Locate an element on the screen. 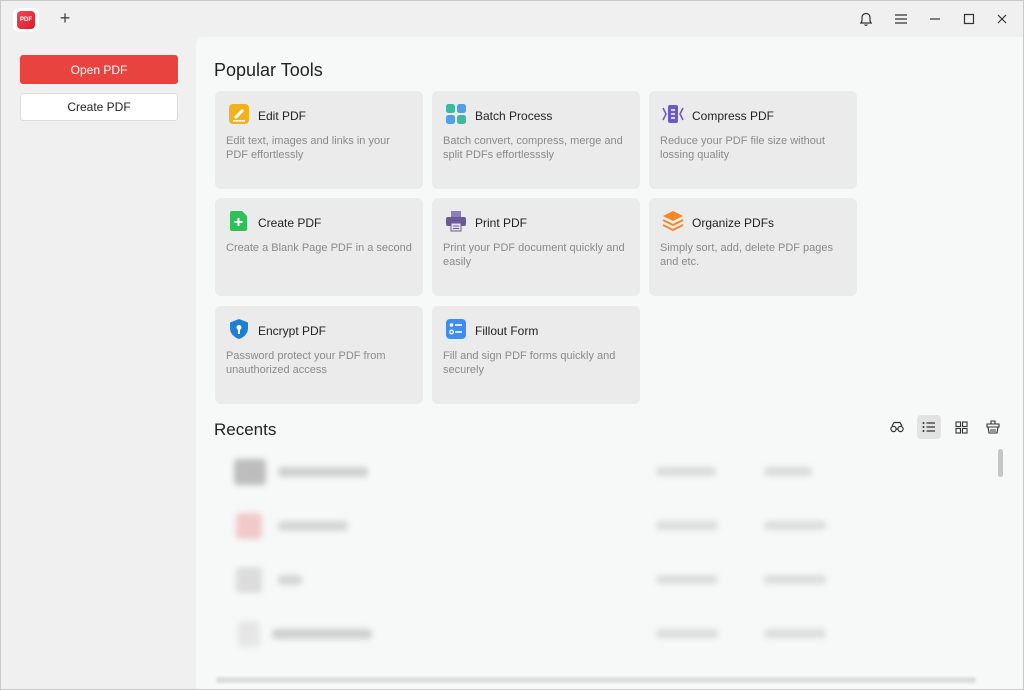 Image resolution: width=1024 pixels, height=690 pixels. print-icon is located at coordinates (456, 221).